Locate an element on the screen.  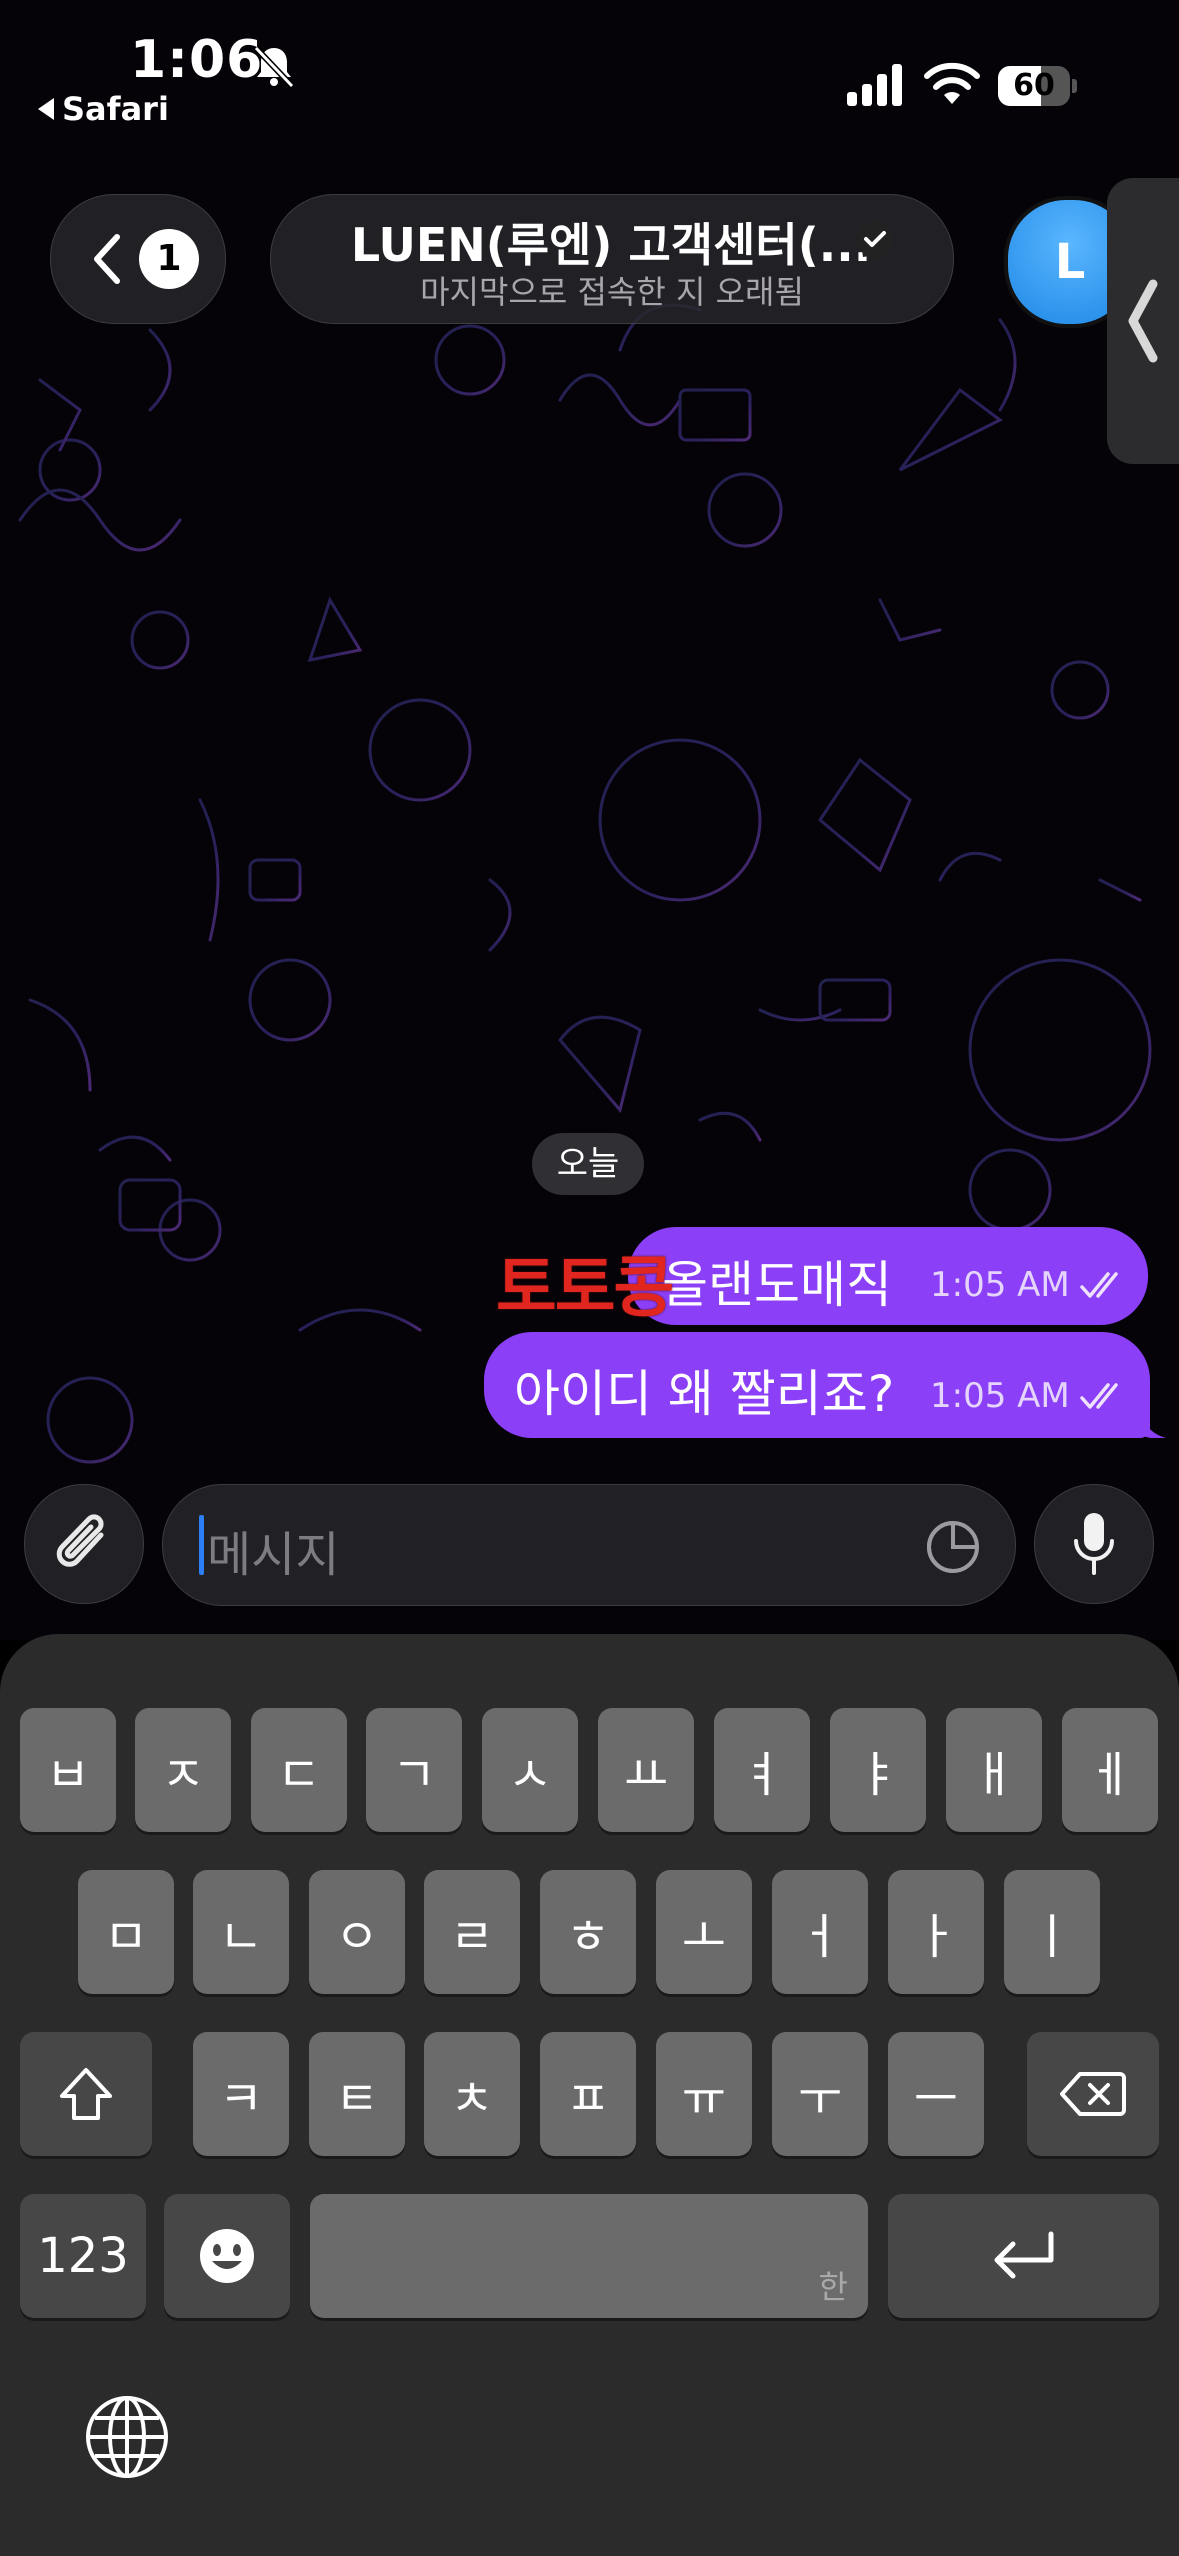
key: ㄴ is located at coordinates (241, 1932).